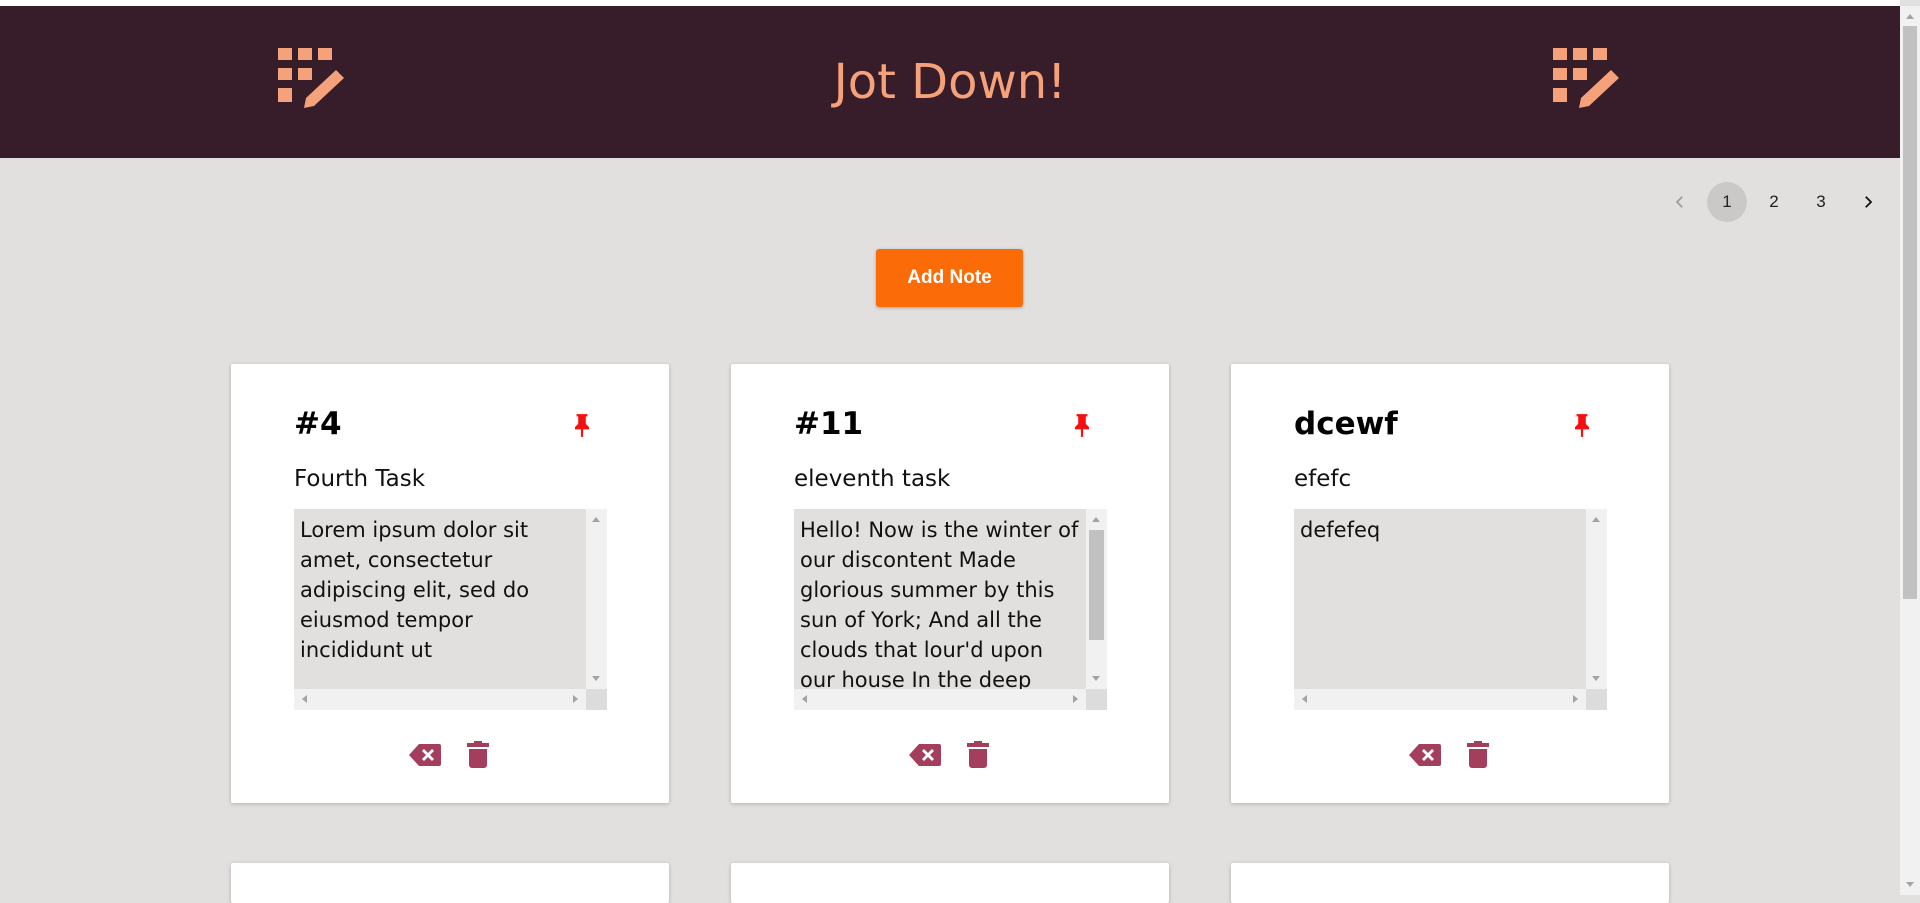 Image resolution: width=1920 pixels, height=903 pixels. I want to click on note-subtitle: eleventh task, so click(872, 479).